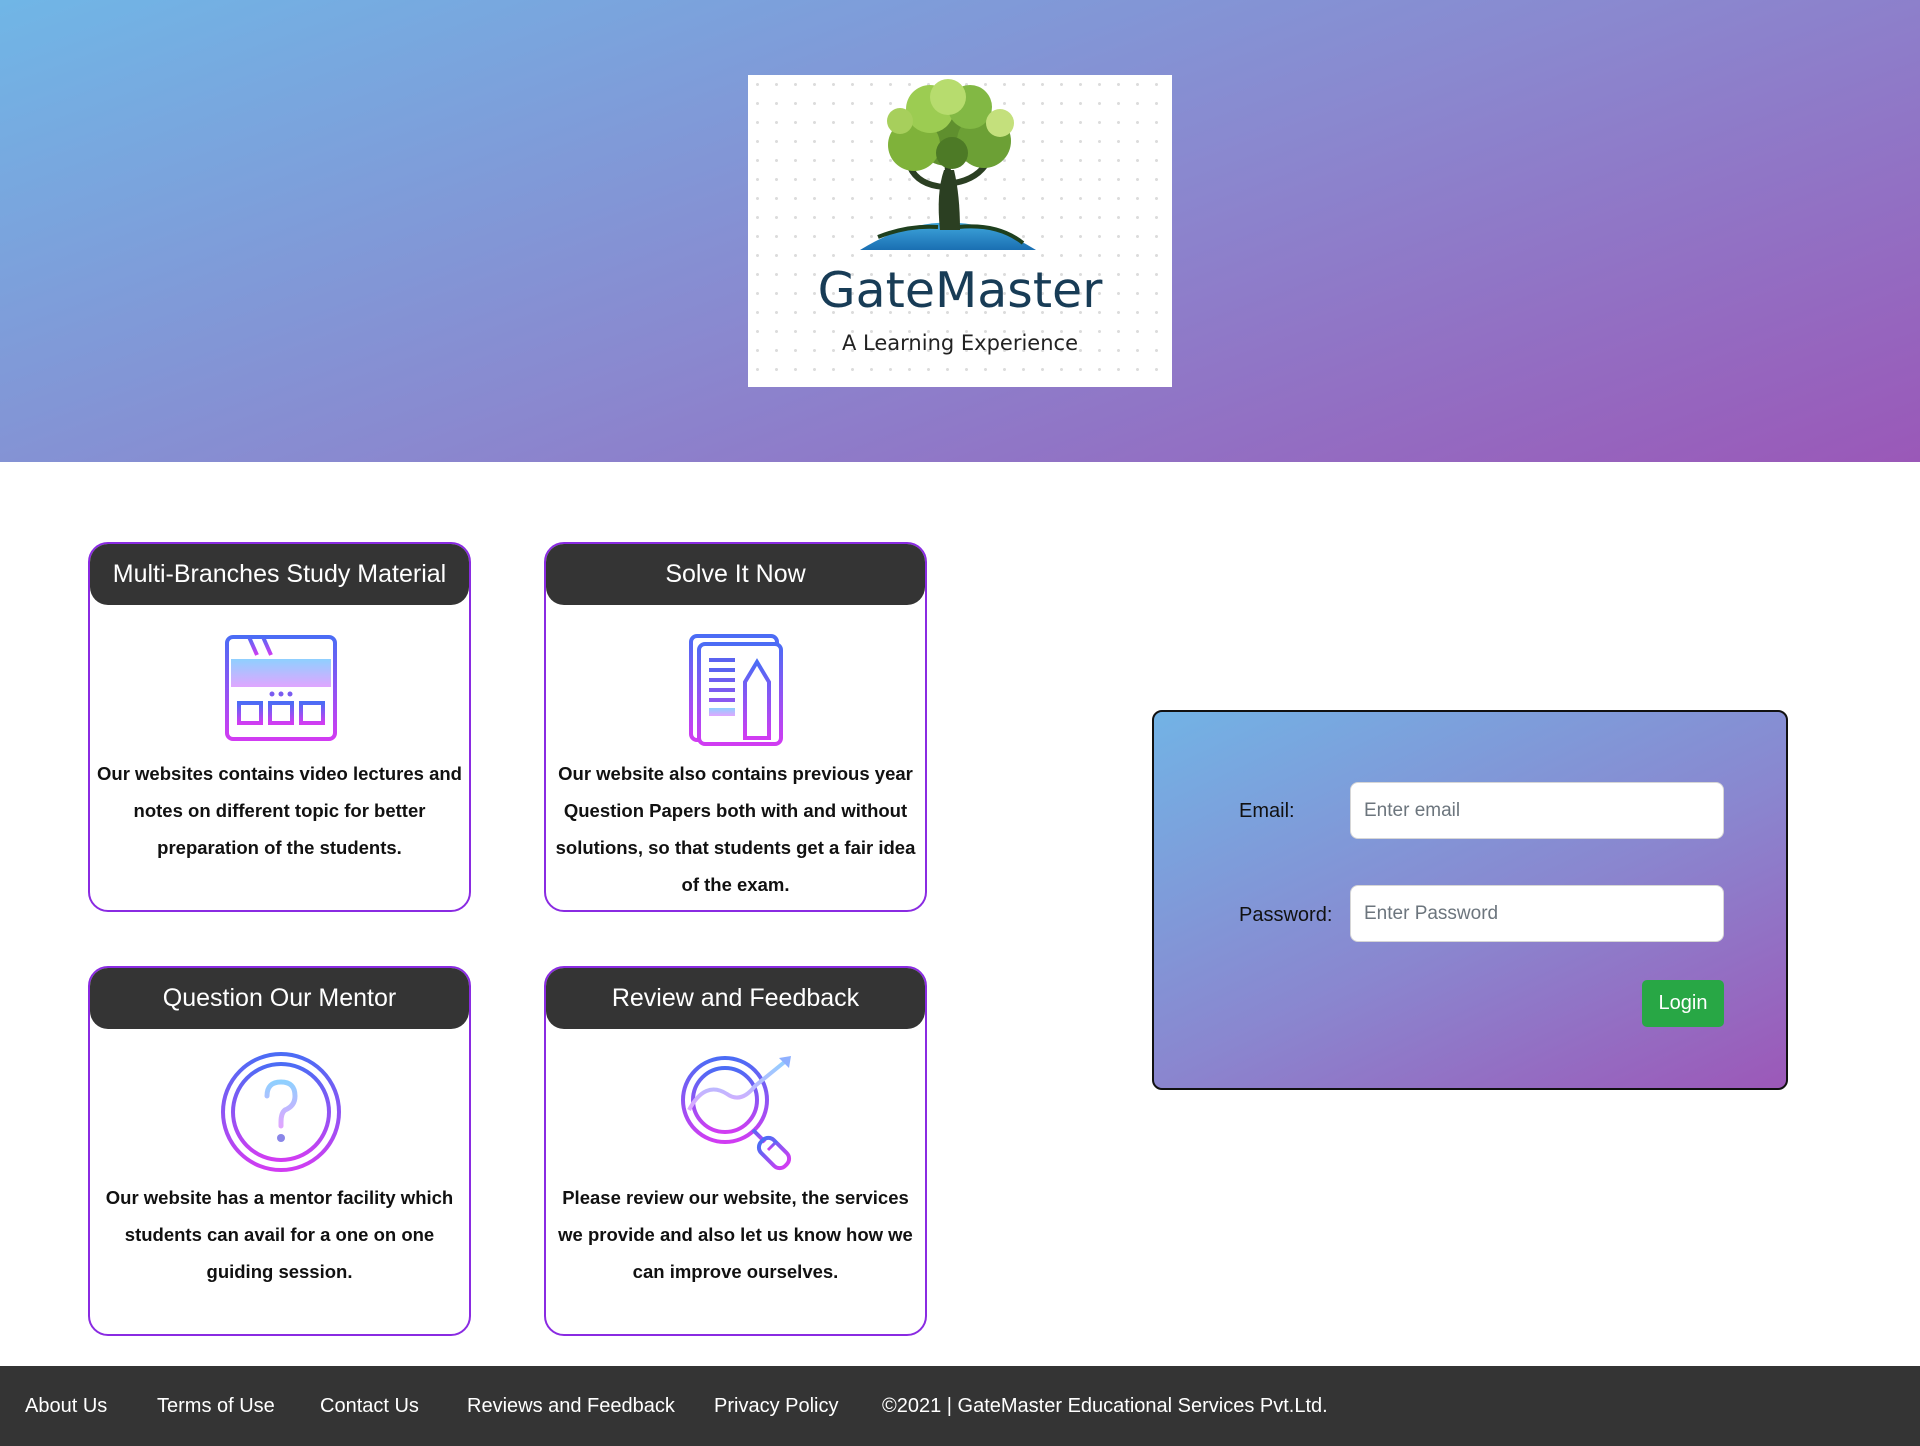 This screenshot has width=1920, height=1446. Describe the element at coordinates (1683, 1003) in the screenshot. I see `login-button: Login` at that location.